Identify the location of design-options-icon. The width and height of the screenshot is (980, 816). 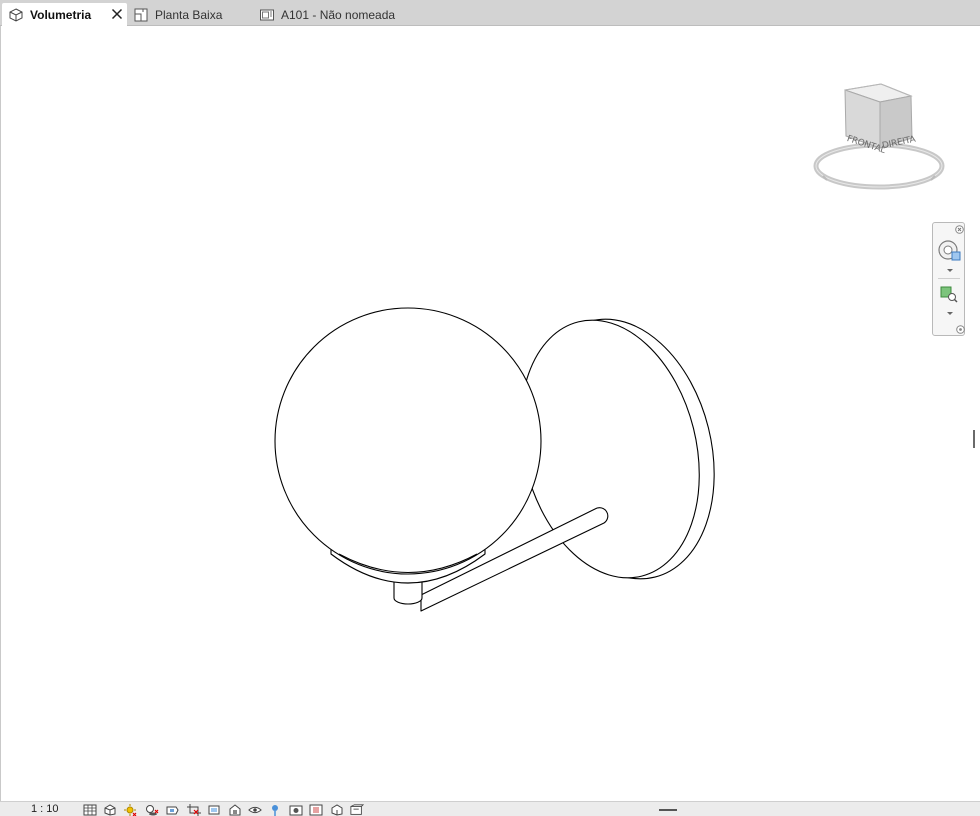
(316, 809).